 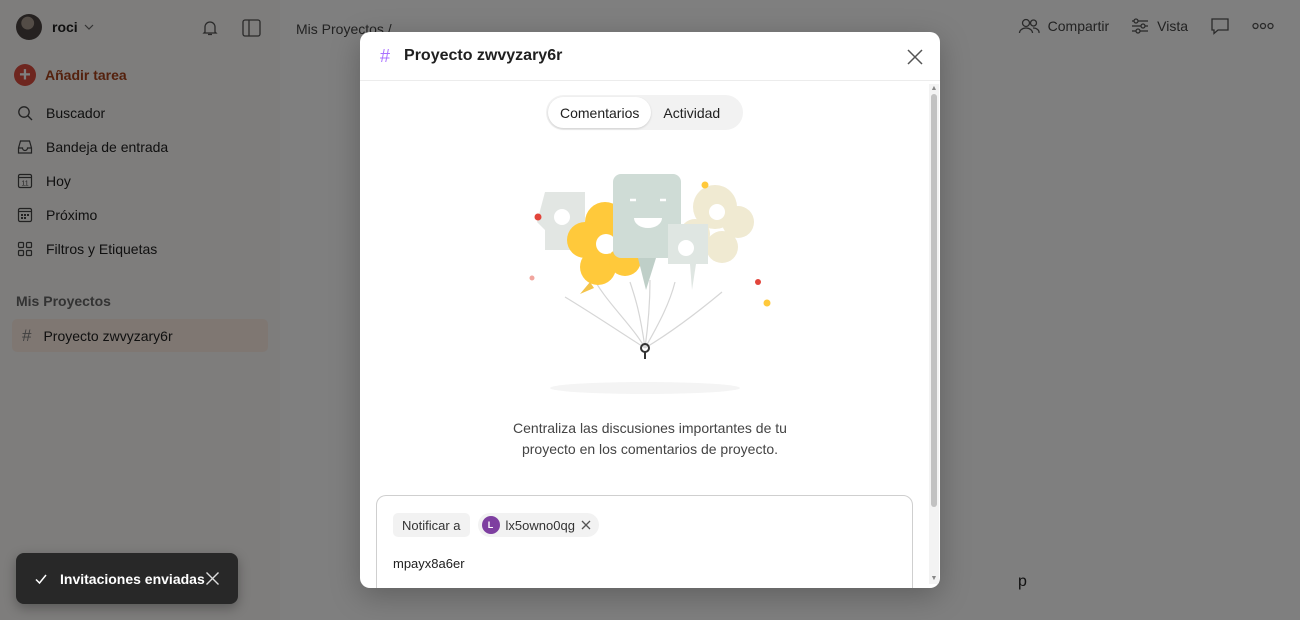 I want to click on notify-label: Notificar a, so click(x=431, y=525).